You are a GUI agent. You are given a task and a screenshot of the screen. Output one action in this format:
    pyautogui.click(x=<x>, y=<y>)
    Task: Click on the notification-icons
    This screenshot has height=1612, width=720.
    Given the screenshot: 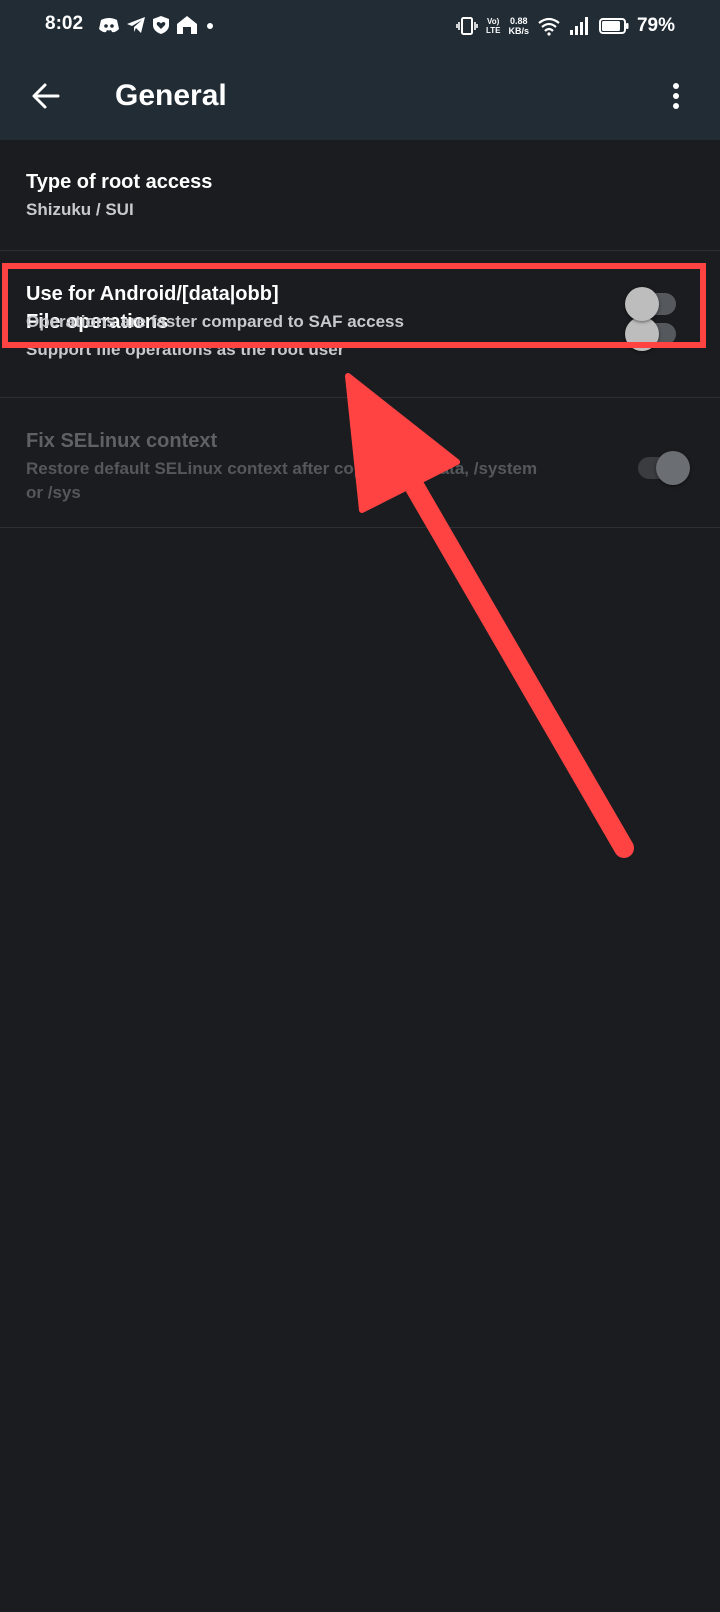 What is the action you would take?
    pyautogui.click(x=157, y=25)
    